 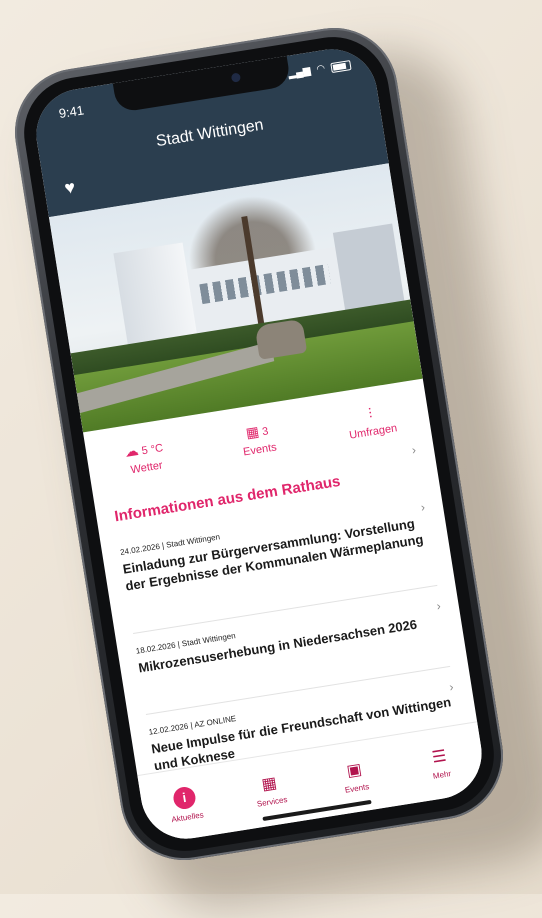 What do you see at coordinates (71, 112) in the screenshot?
I see `status-time: 9:41` at bounding box center [71, 112].